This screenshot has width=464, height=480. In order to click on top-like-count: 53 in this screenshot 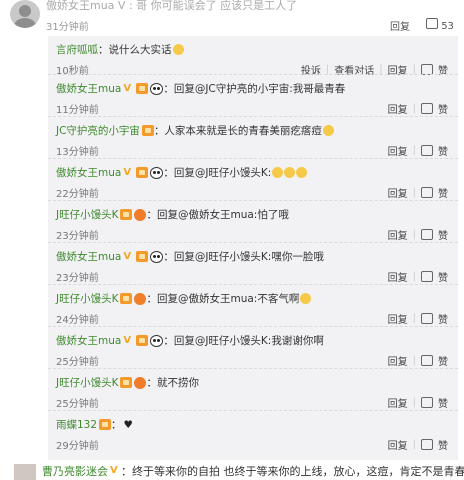, I will do `click(447, 26)`.